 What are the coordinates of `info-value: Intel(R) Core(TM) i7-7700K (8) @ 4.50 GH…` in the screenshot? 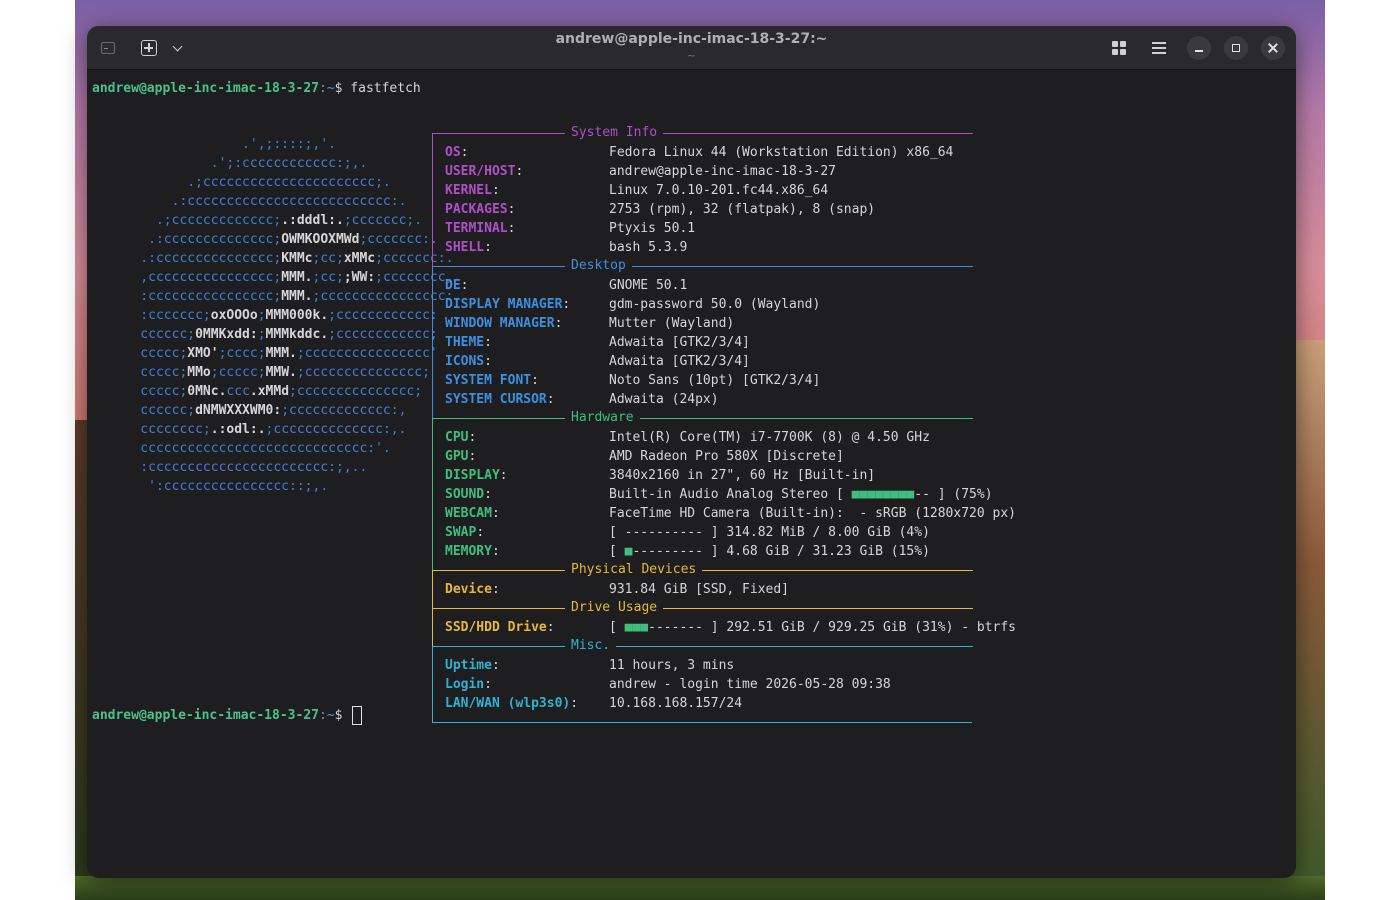 It's located at (769, 437).